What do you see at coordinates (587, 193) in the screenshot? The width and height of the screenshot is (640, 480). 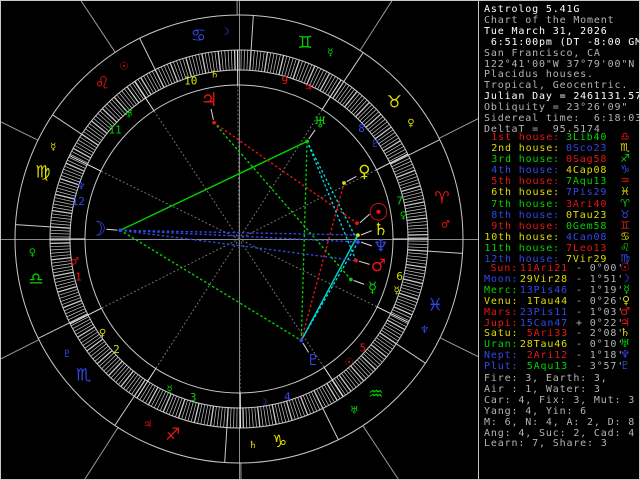 I see `house-value: 7Pis29` at bounding box center [587, 193].